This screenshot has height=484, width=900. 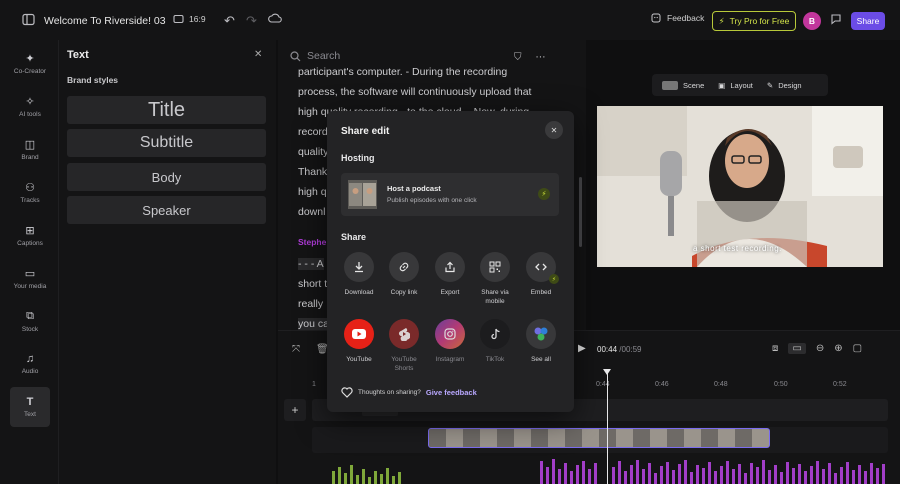 I want to click on rail-item-your-media: ▭ Your media, so click(x=30, y=278).